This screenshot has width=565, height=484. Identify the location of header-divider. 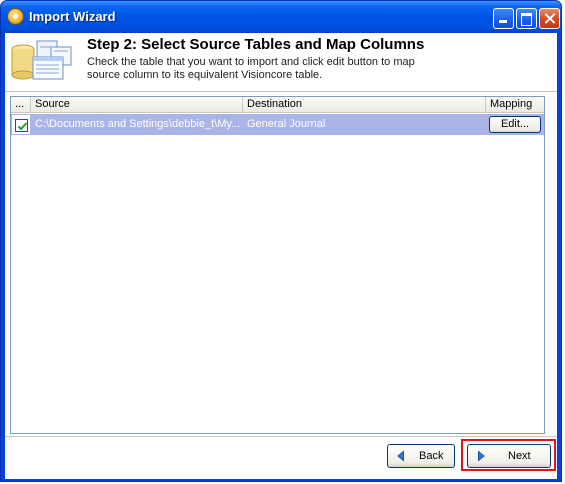
(281, 92).